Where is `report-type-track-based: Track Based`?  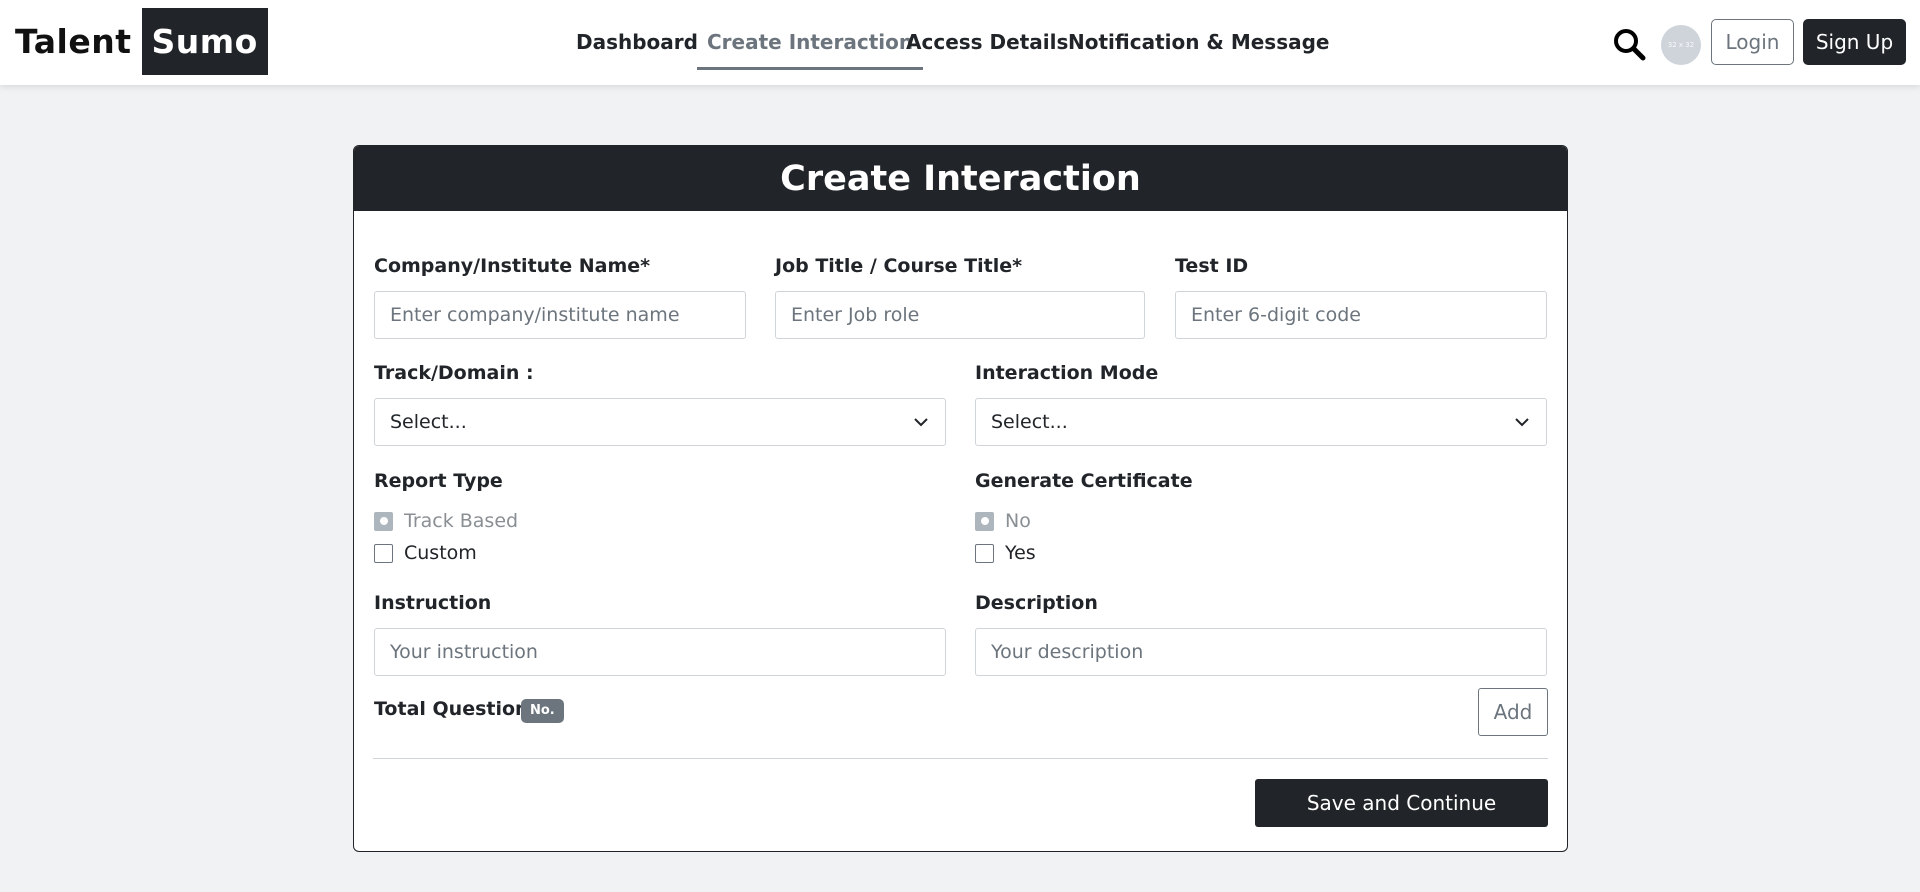
report-type-track-based: Track Based is located at coordinates (446, 521).